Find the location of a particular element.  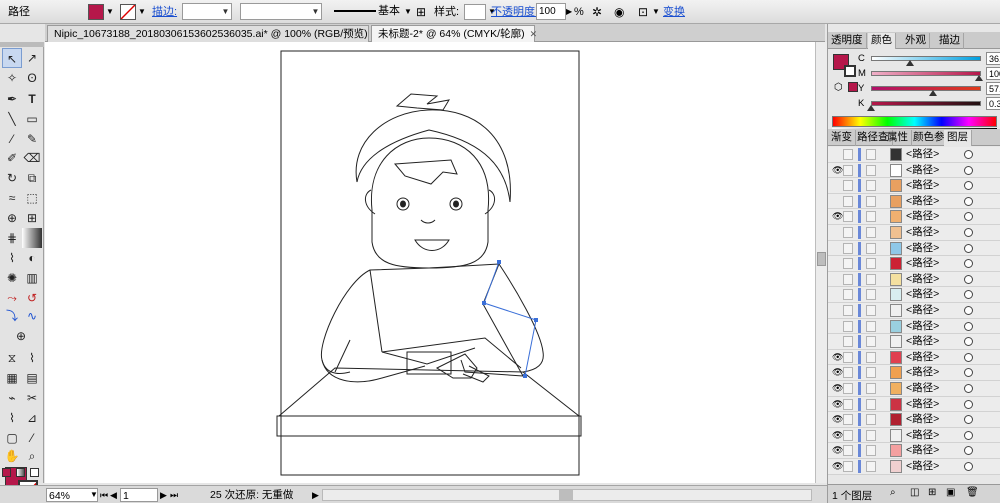

crosshair-tool-icon: ⊕ is located at coordinates (21, 336).